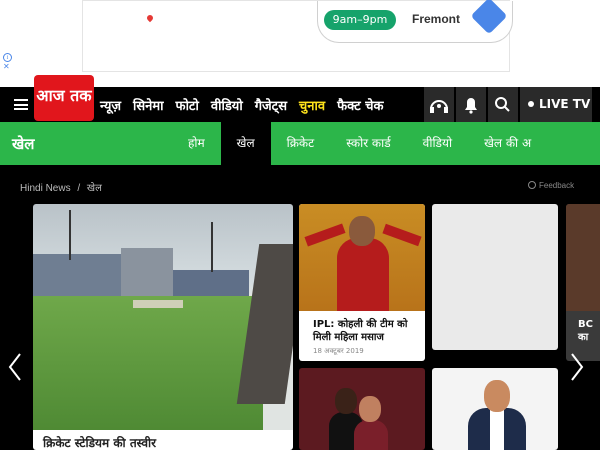 This screenshot has height=450, width=600. What do you see at coordinates (227, 105) in the screenshot?
I see `nav-item: वीडियो` at bounding box center [227, 105].